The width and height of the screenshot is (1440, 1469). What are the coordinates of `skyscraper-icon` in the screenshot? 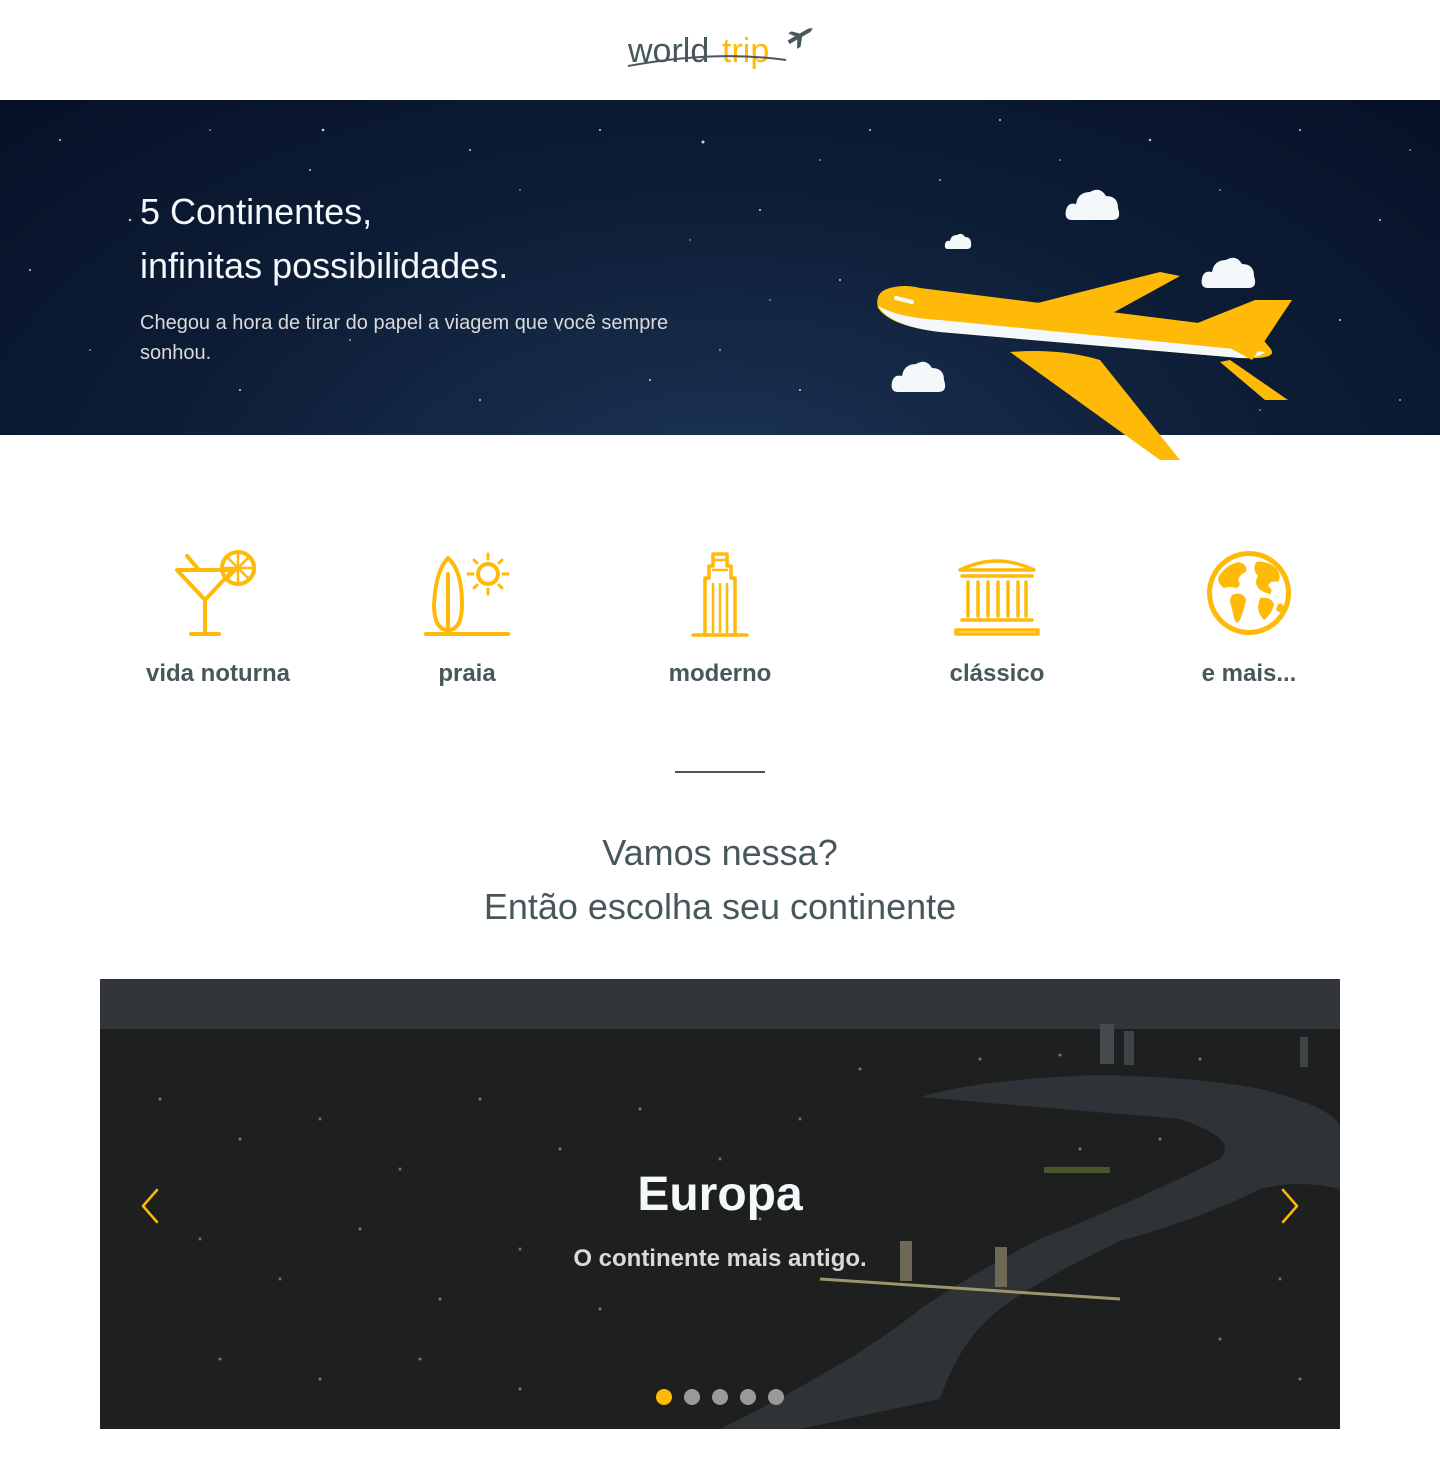 It's located at (720, 594).